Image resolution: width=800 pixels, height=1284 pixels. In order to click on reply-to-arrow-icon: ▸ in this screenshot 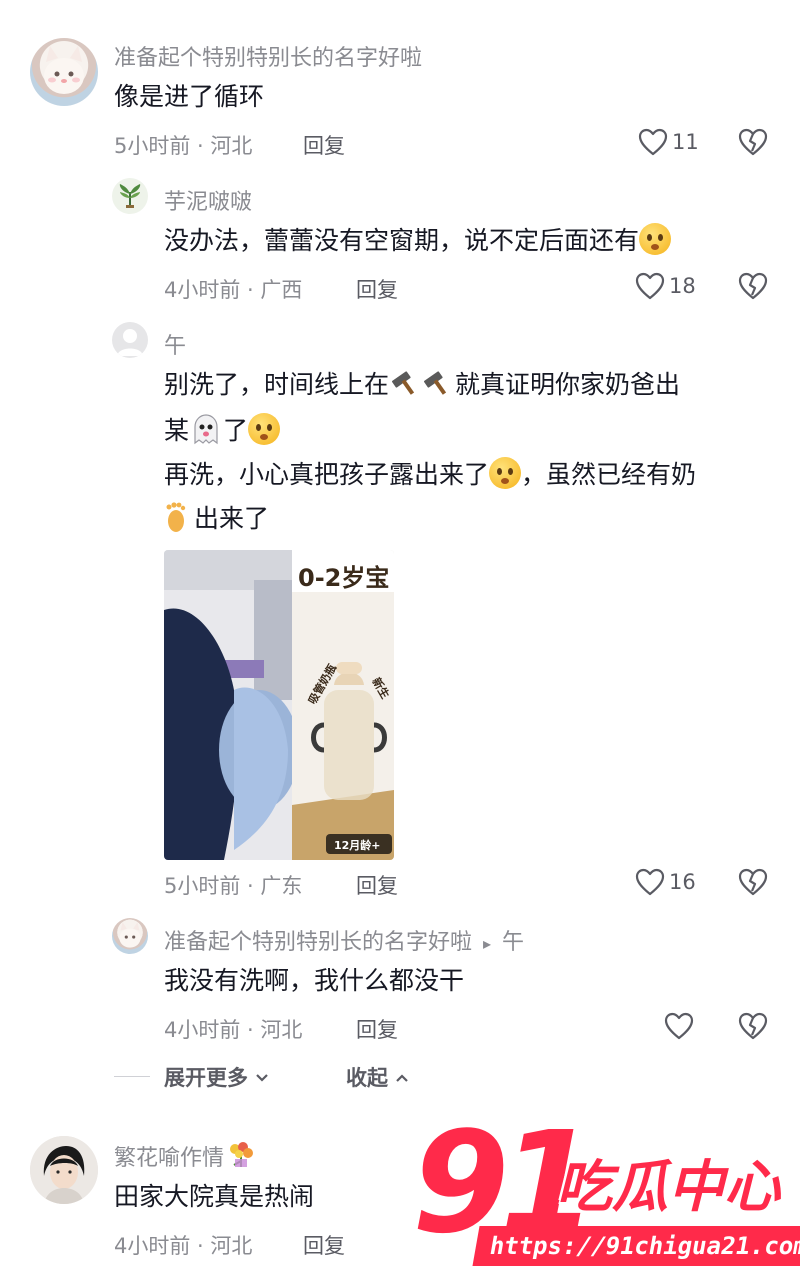, I will do `click(487, 943)`.